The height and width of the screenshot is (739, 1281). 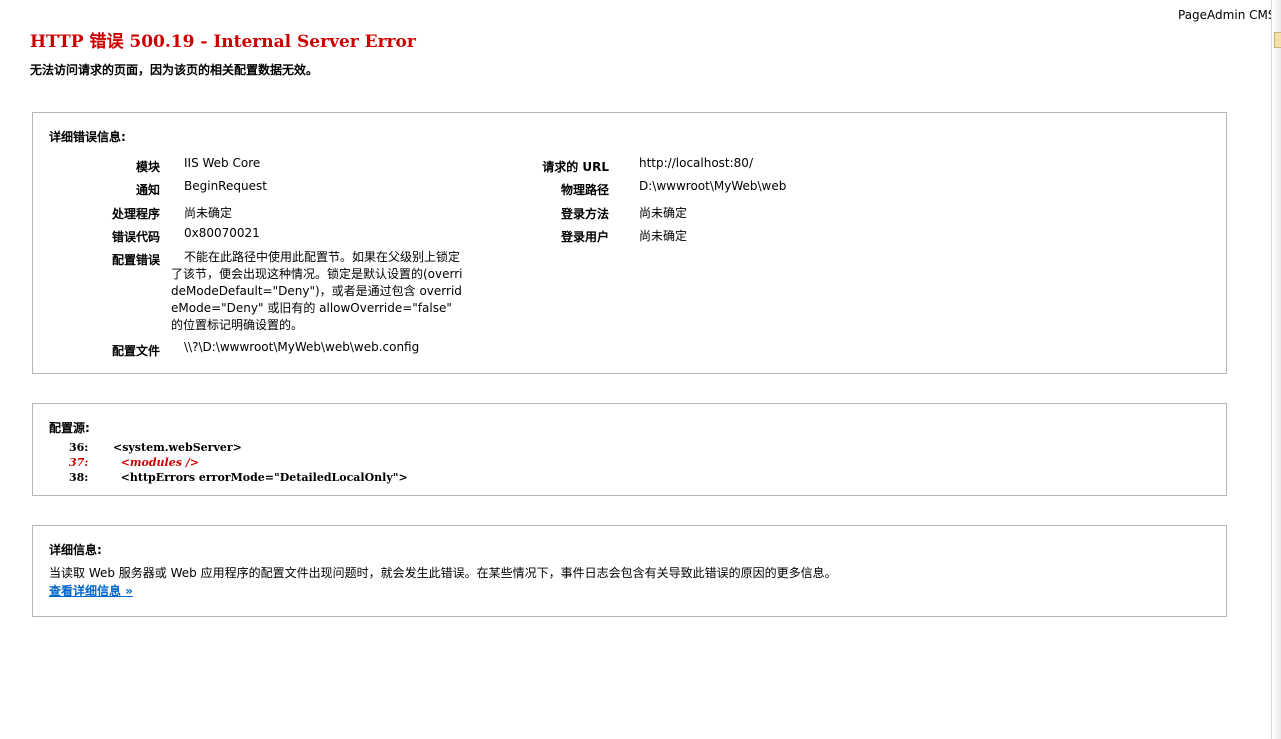 What do you see at coordinates (75, 550) in the screenshot?
I see `more-info-heading: 详细信息:` at bounding box center [75, 550].